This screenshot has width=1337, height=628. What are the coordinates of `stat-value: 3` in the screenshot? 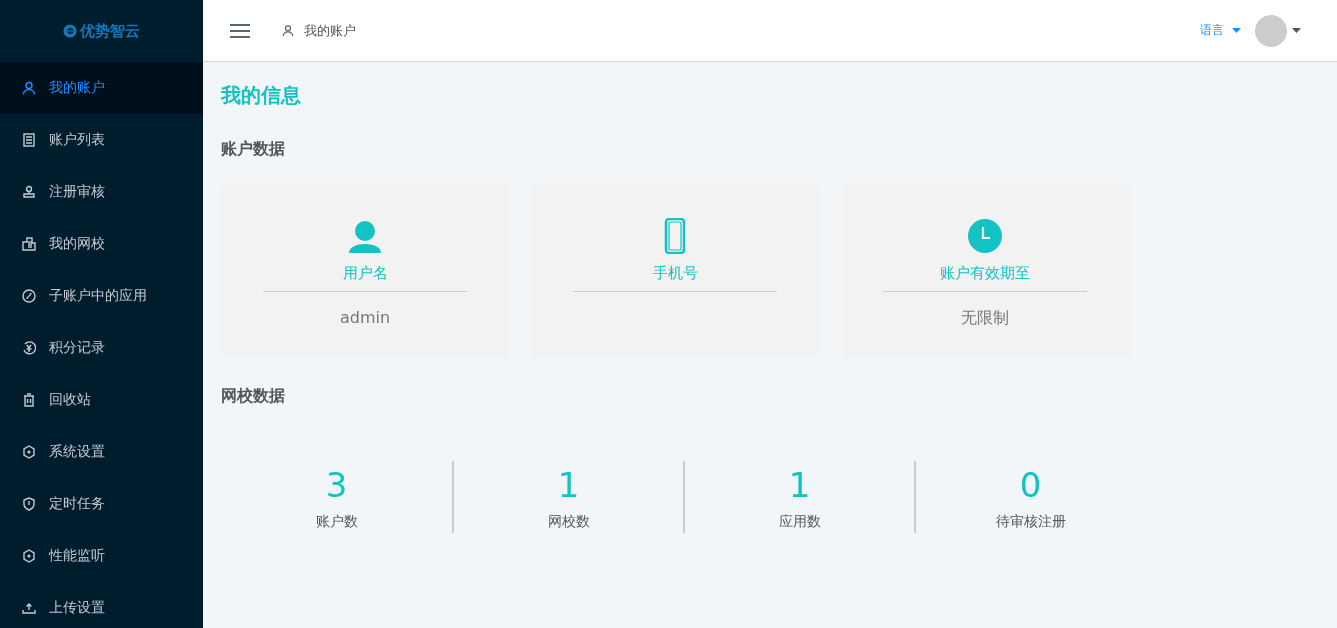 It's located at (336, 485).